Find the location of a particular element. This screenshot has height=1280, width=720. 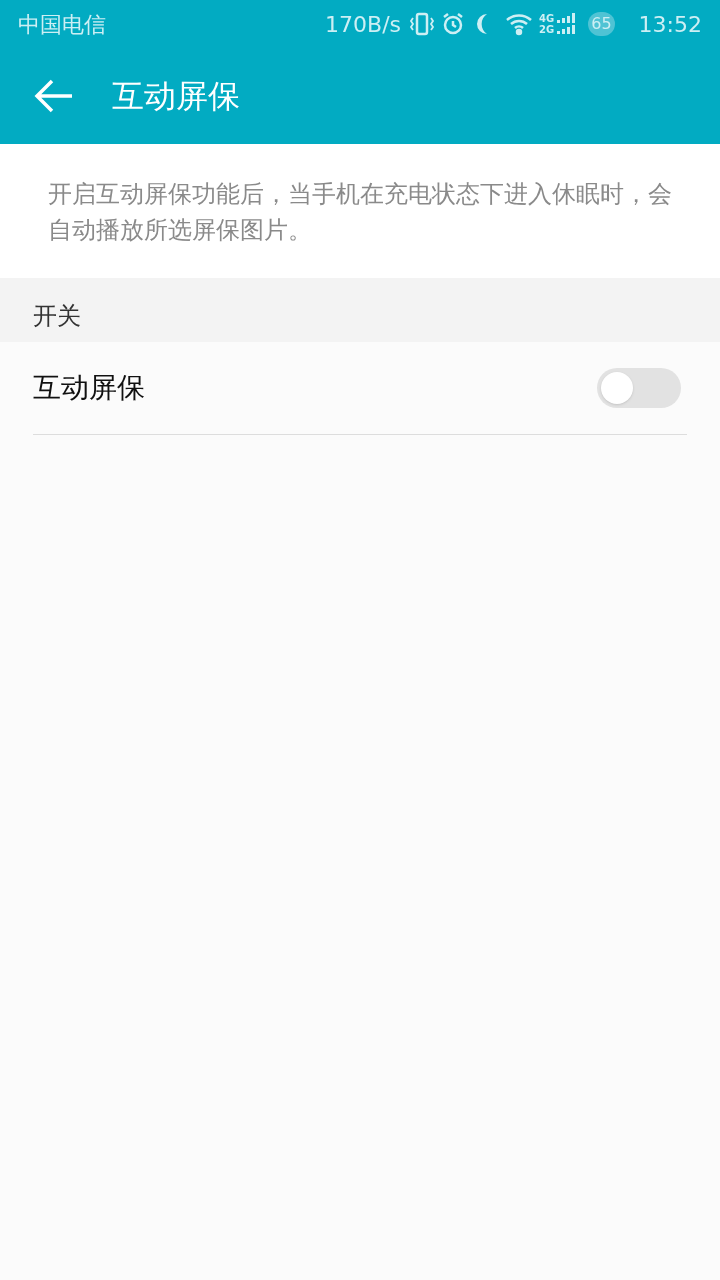

page-title: 互动屏保 is located at coordinates (176, 96).